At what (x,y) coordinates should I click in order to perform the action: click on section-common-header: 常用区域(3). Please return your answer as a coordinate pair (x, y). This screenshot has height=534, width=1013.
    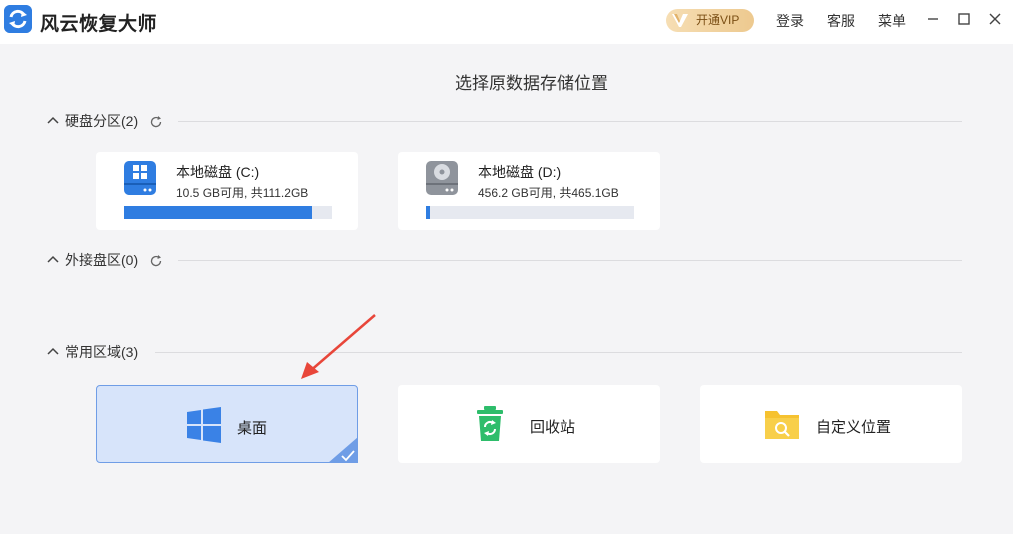
    Looking at the image, I should click on (101, 352).